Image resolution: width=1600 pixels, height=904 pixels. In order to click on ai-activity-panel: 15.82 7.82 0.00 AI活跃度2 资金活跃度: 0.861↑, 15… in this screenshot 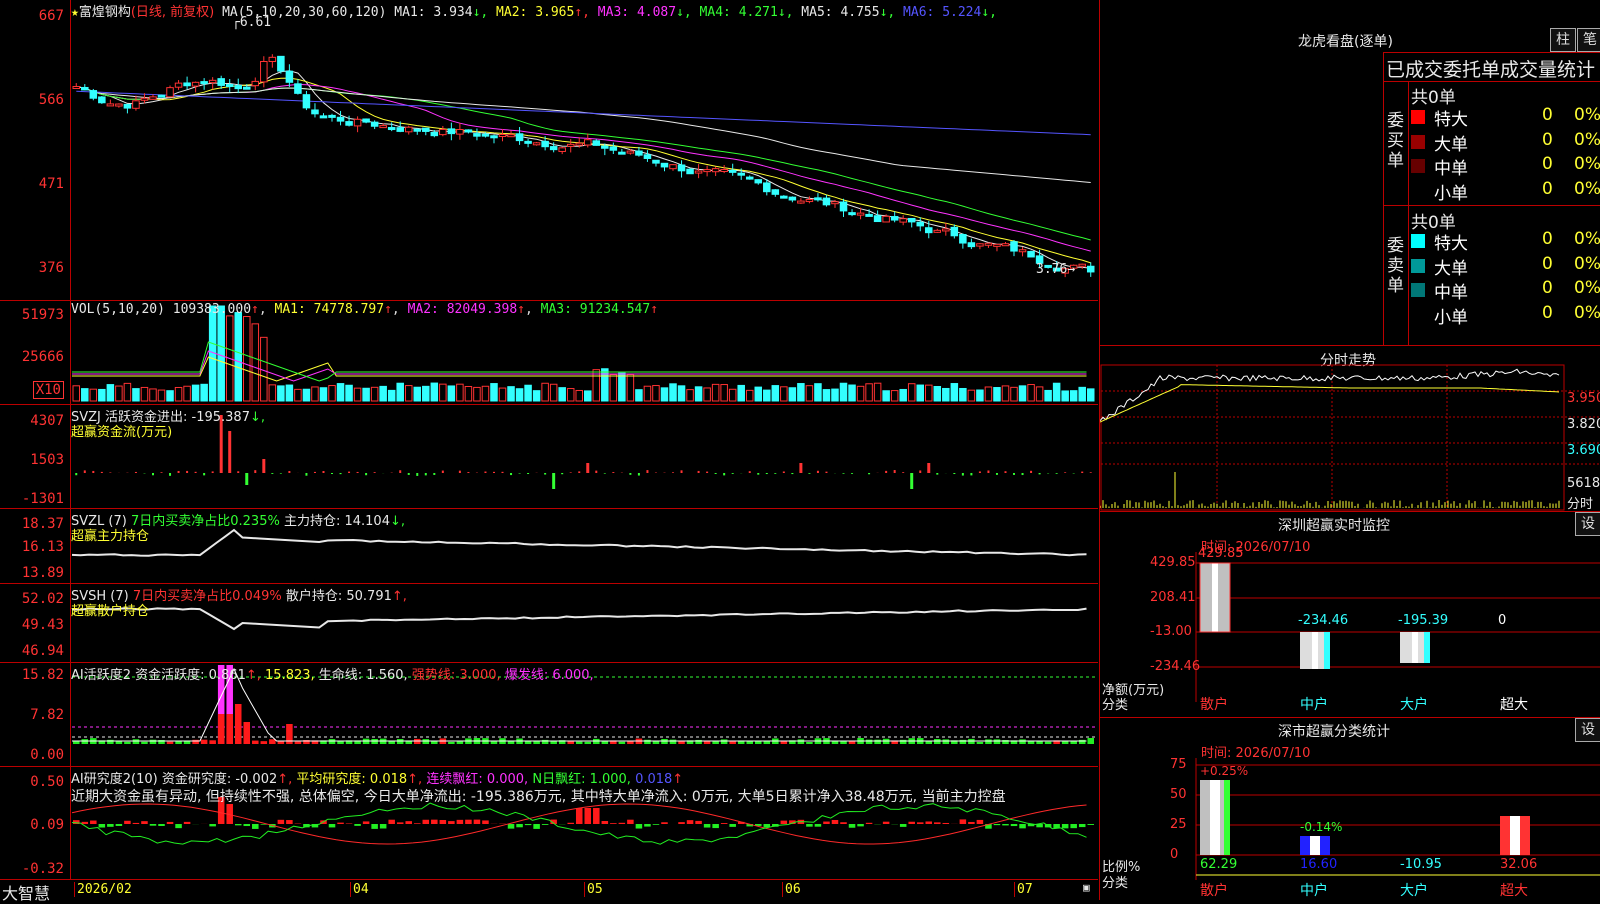, I will do `click(549, 715)`.